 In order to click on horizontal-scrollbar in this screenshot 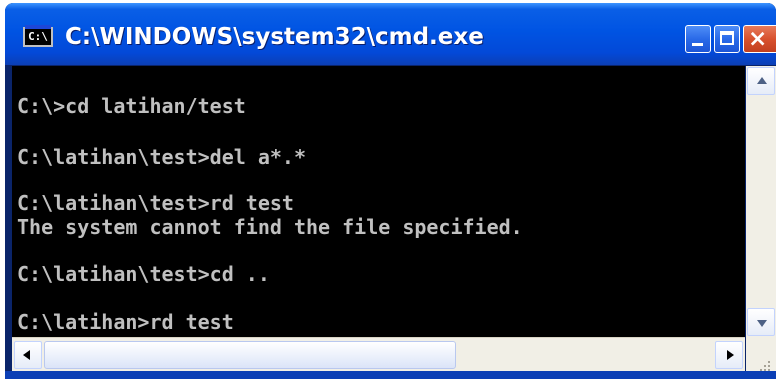, I will do `click(378, 354)`.